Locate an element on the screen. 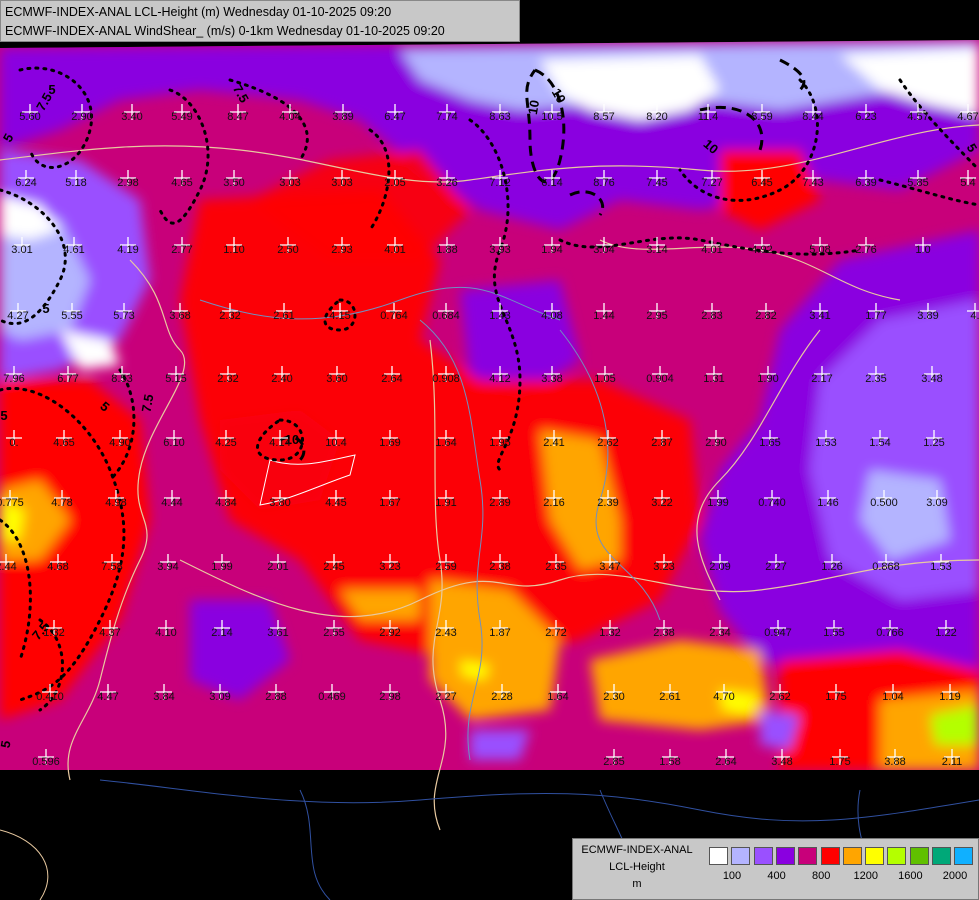  value-label: 2.45 is located at coordinates (333, 567).